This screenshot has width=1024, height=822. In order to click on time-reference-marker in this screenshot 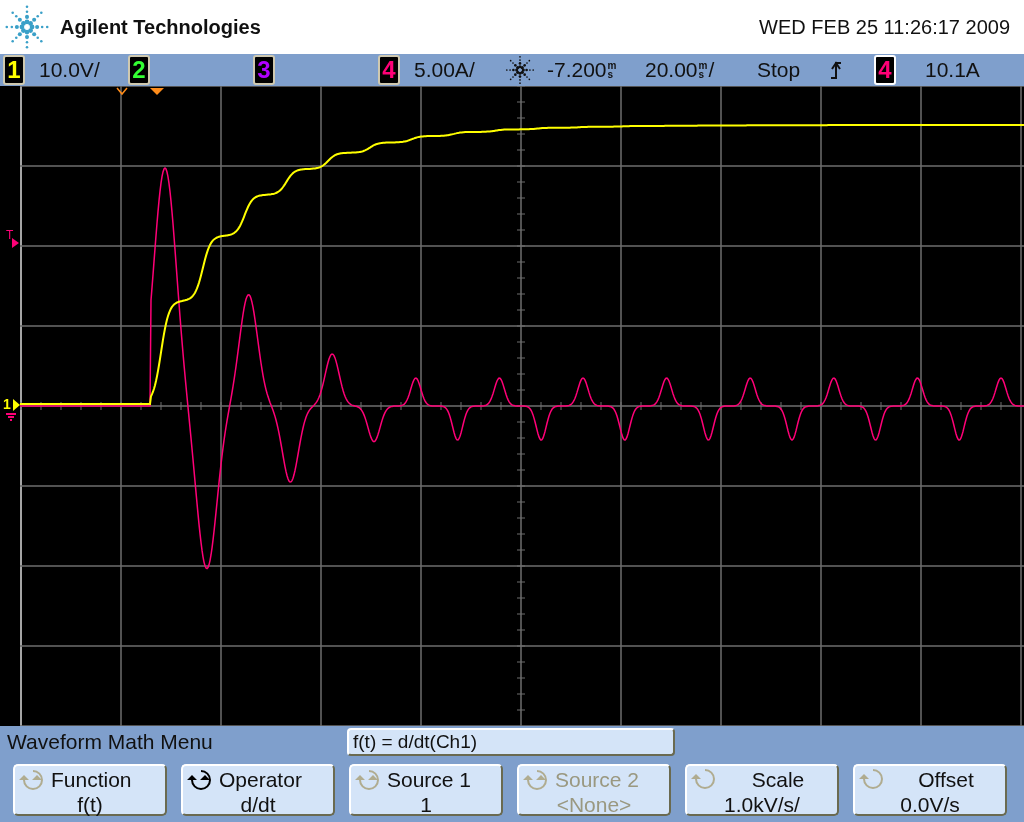, I will do `click(122, 91)`.